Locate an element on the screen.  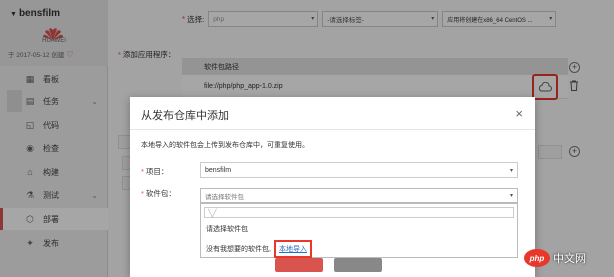
dropdown-option: 请选择软件包 is located at coordinates (227, 229).